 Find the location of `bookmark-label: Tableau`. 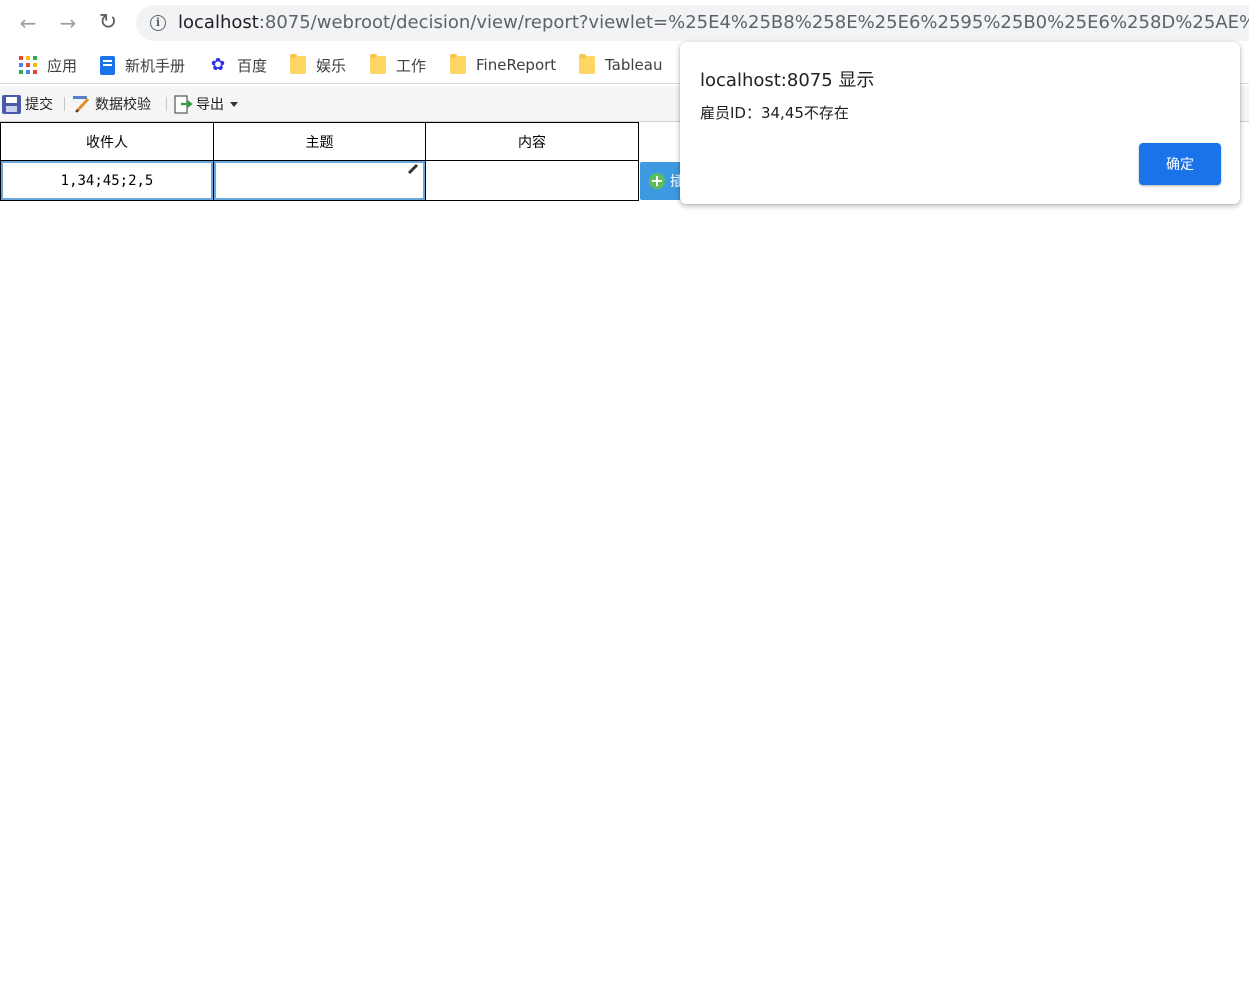

bookmark-label: Tableau is located at coordinates (634, 65).